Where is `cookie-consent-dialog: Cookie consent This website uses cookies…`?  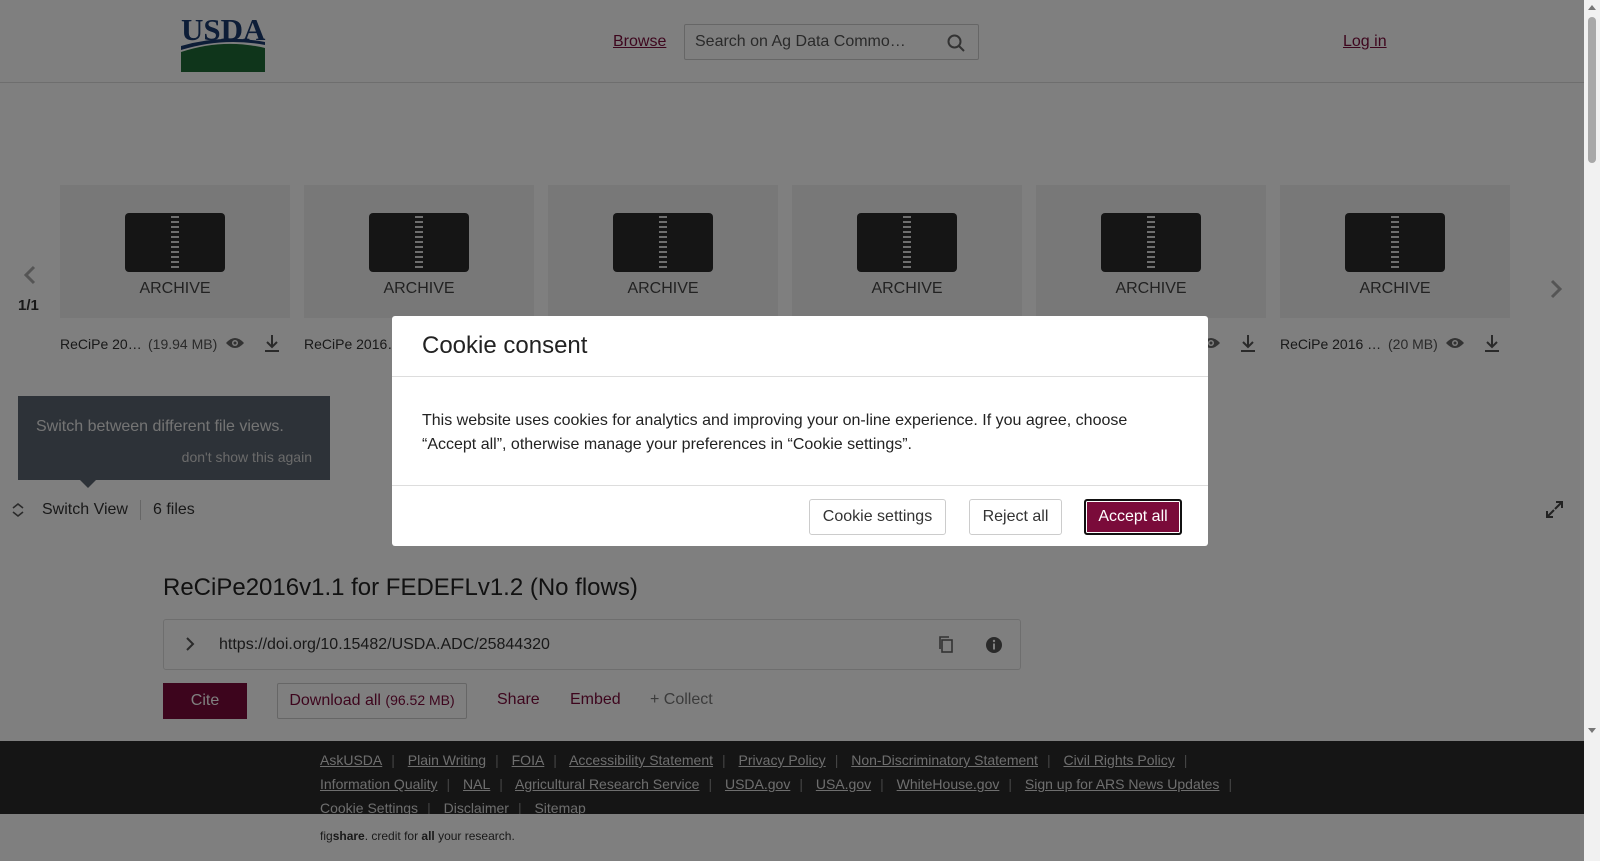 cookie-consent-dialog: Cookie consent This website uses cookies… is located at coordinates (800, 431).